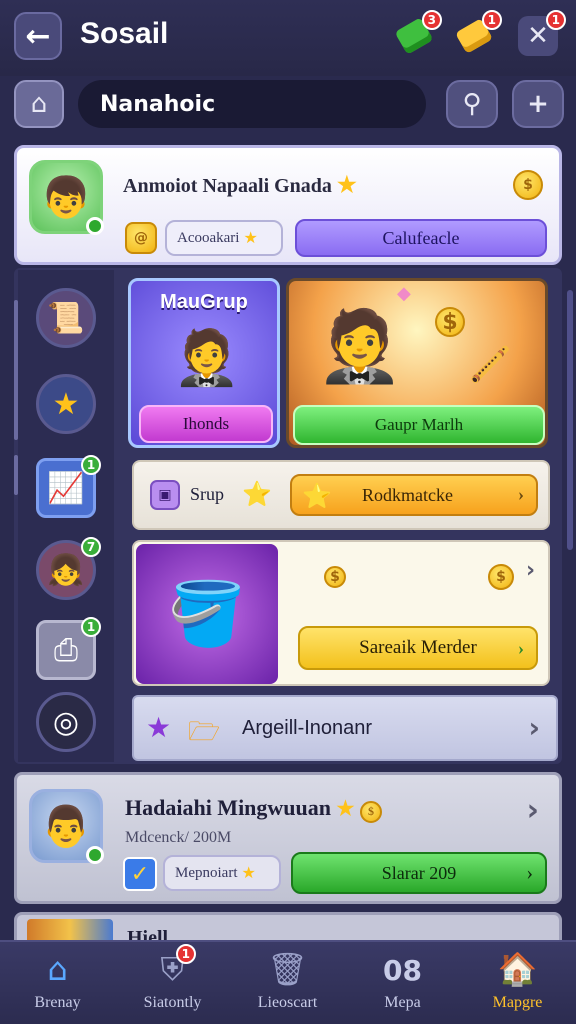 This screenshot has width=576, height=1024. I want to click on reward-button: Sareaik Merder ›, so click(418, 648).